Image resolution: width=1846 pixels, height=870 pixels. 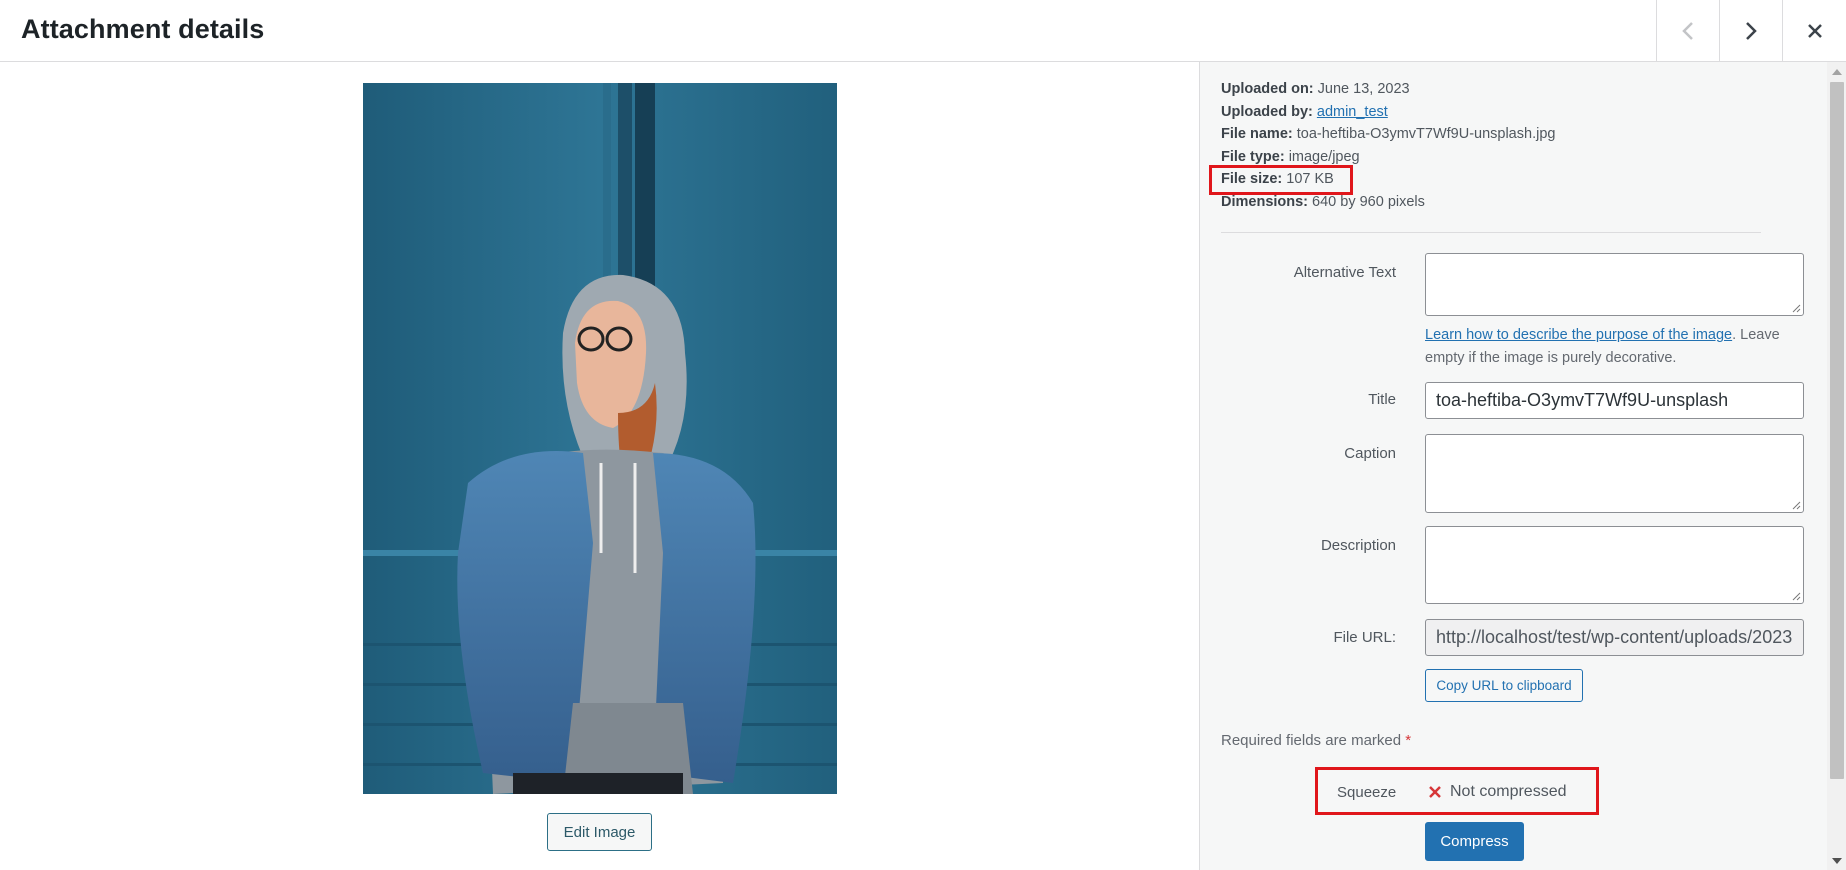 I want to click on previous-button, so click(x=1687, y=30).